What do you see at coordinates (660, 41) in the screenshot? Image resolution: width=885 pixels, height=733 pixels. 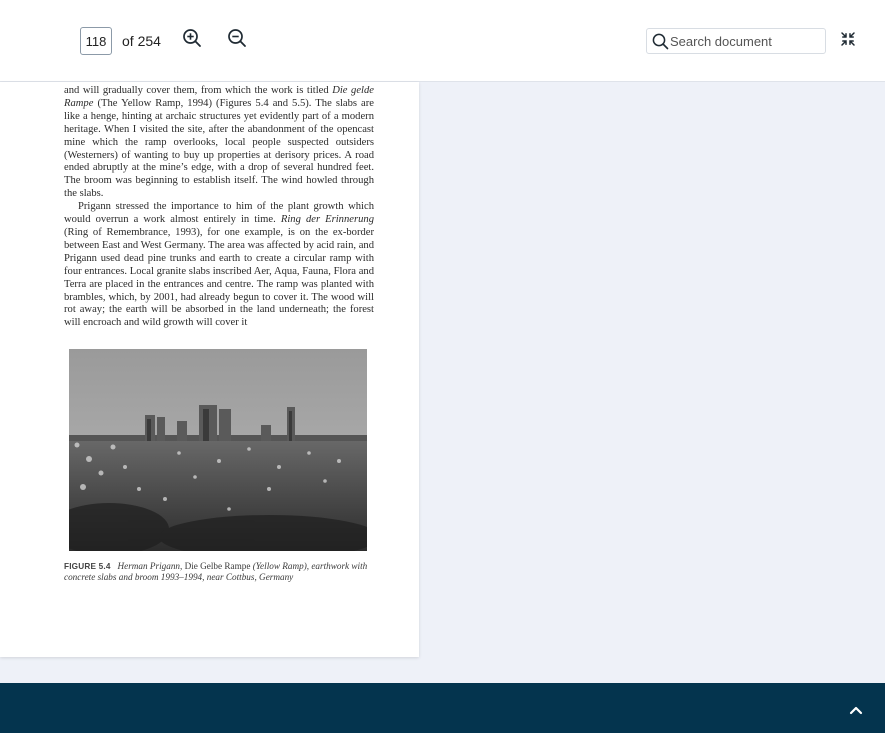 I see `search-icon` at bounding box center [660, 41].